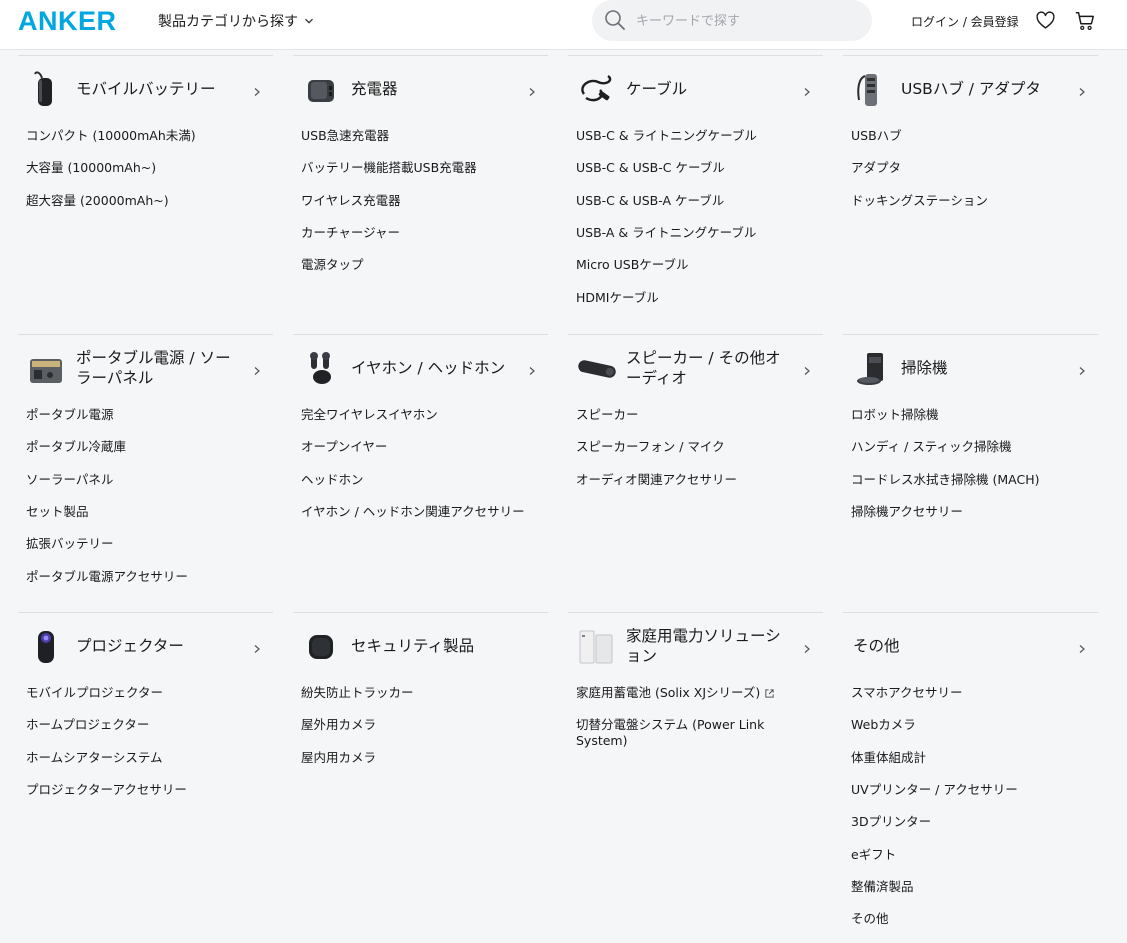 The height and width of the screenshot is (943, 1127). What do you see at coordinates (143, 512) in the screenshot?
I see `category-link: セット製品` at bounding box center [143, 512].